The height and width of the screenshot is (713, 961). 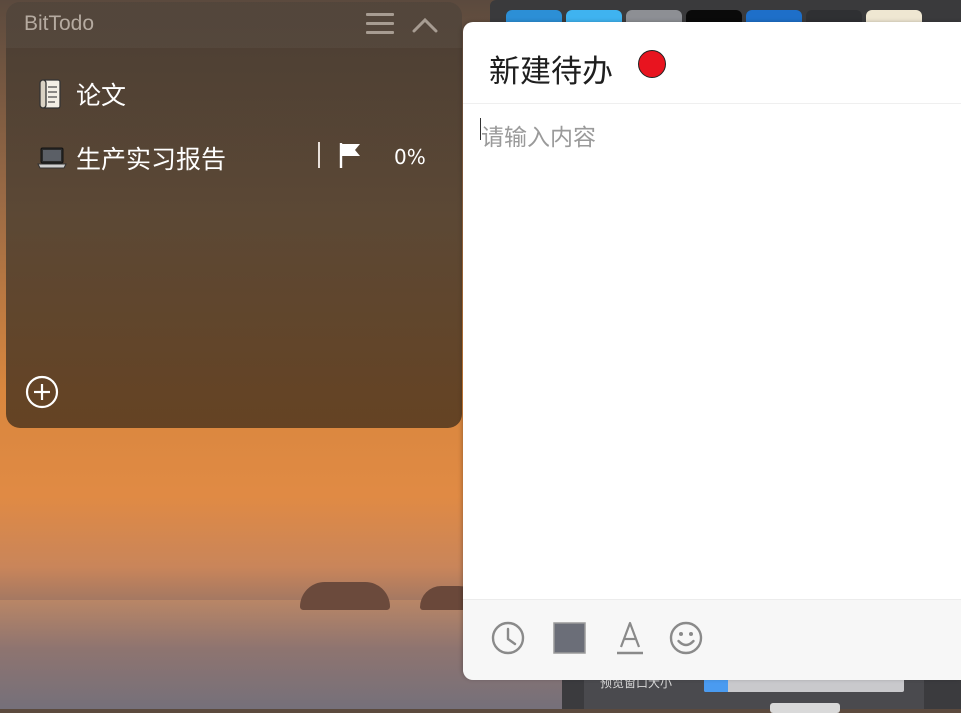 I want to click on clock-icon, so click(x=508, y=638).